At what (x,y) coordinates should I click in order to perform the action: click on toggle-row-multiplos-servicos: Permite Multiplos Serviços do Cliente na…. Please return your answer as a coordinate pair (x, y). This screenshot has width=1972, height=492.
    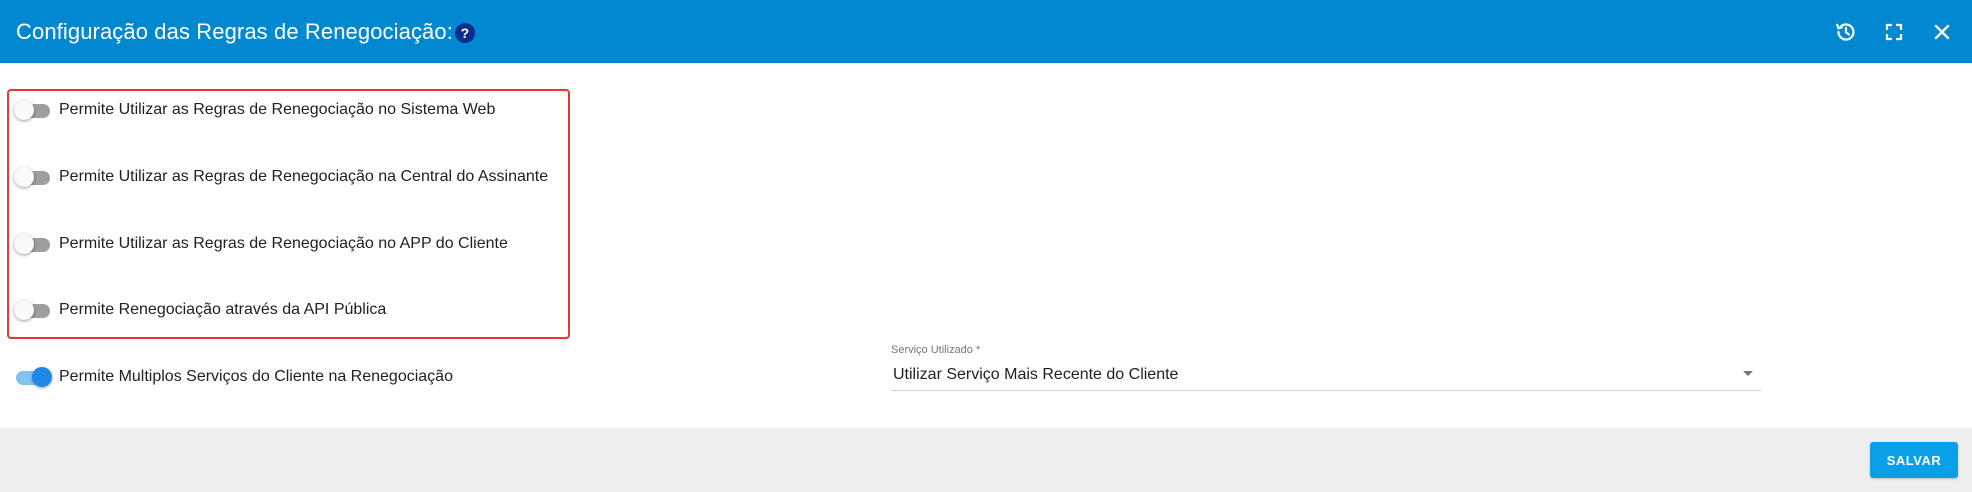
    Looking at the image, I should click on (233, 377).